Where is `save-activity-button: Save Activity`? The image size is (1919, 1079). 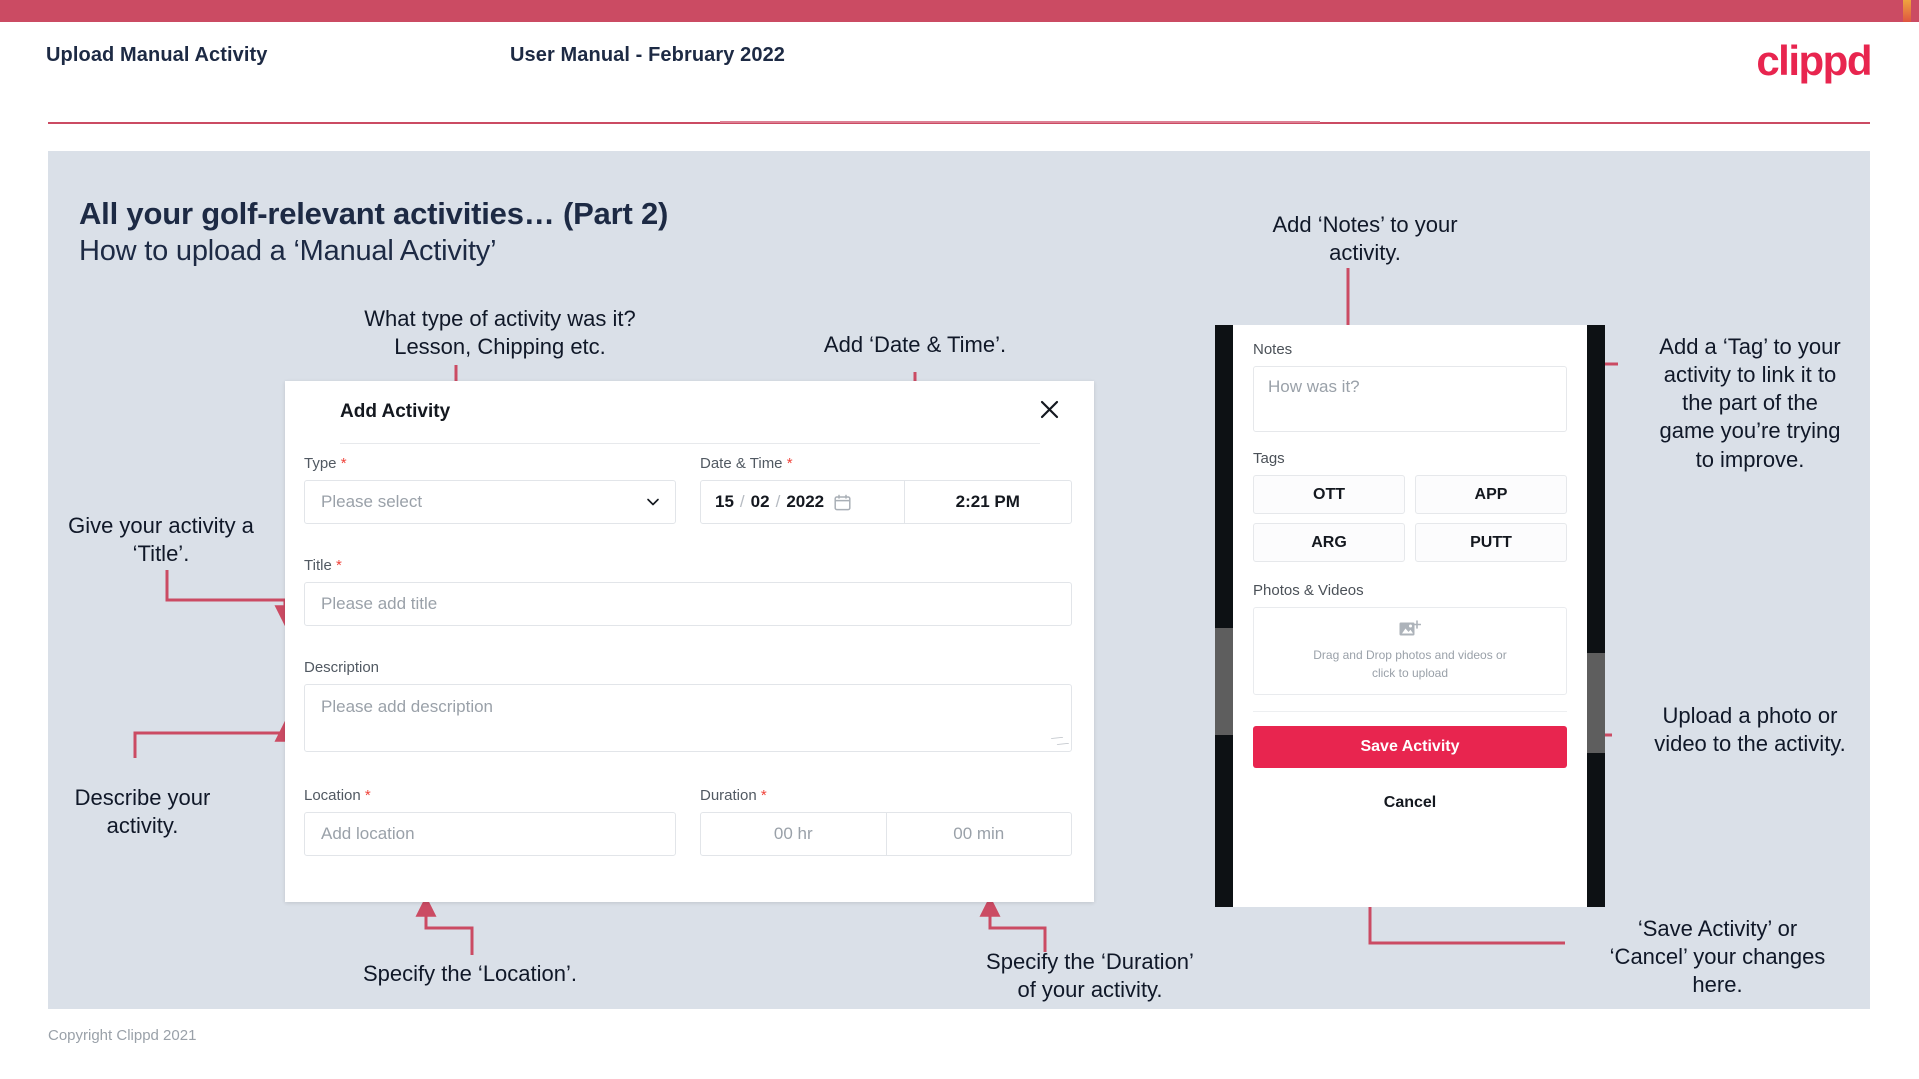 save-activity-button: Save Activity is located at coordinates (1410, 747).